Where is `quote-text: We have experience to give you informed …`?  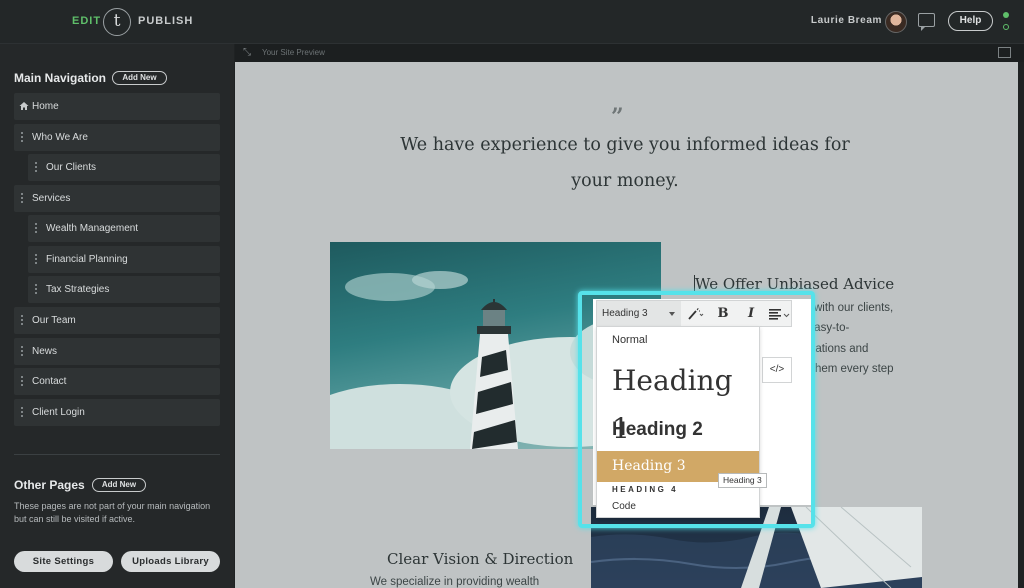 quote-text: We have experience to give you informed … is located at coordinates (625, 163).